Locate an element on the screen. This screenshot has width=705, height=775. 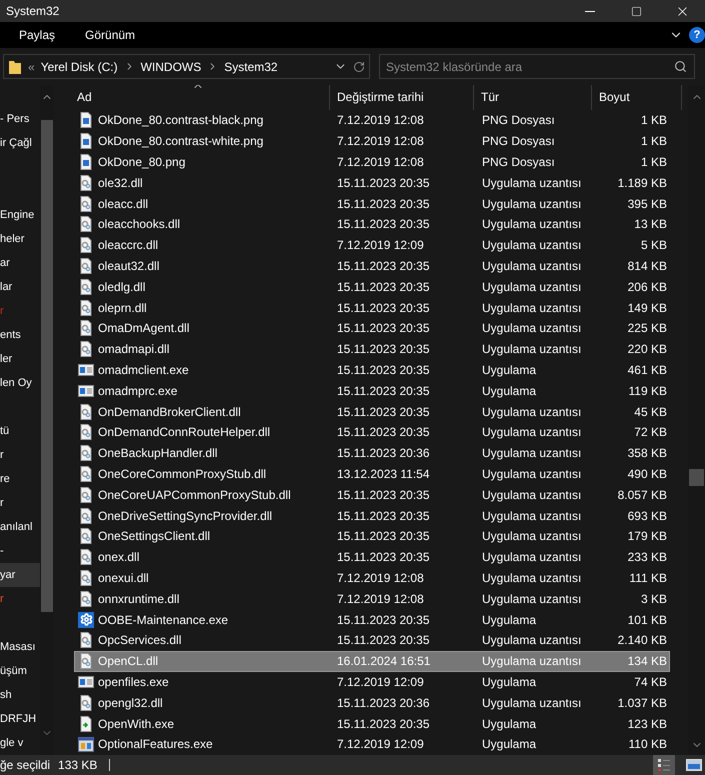
nav-item: Engine is located at coordinates (20, 215).